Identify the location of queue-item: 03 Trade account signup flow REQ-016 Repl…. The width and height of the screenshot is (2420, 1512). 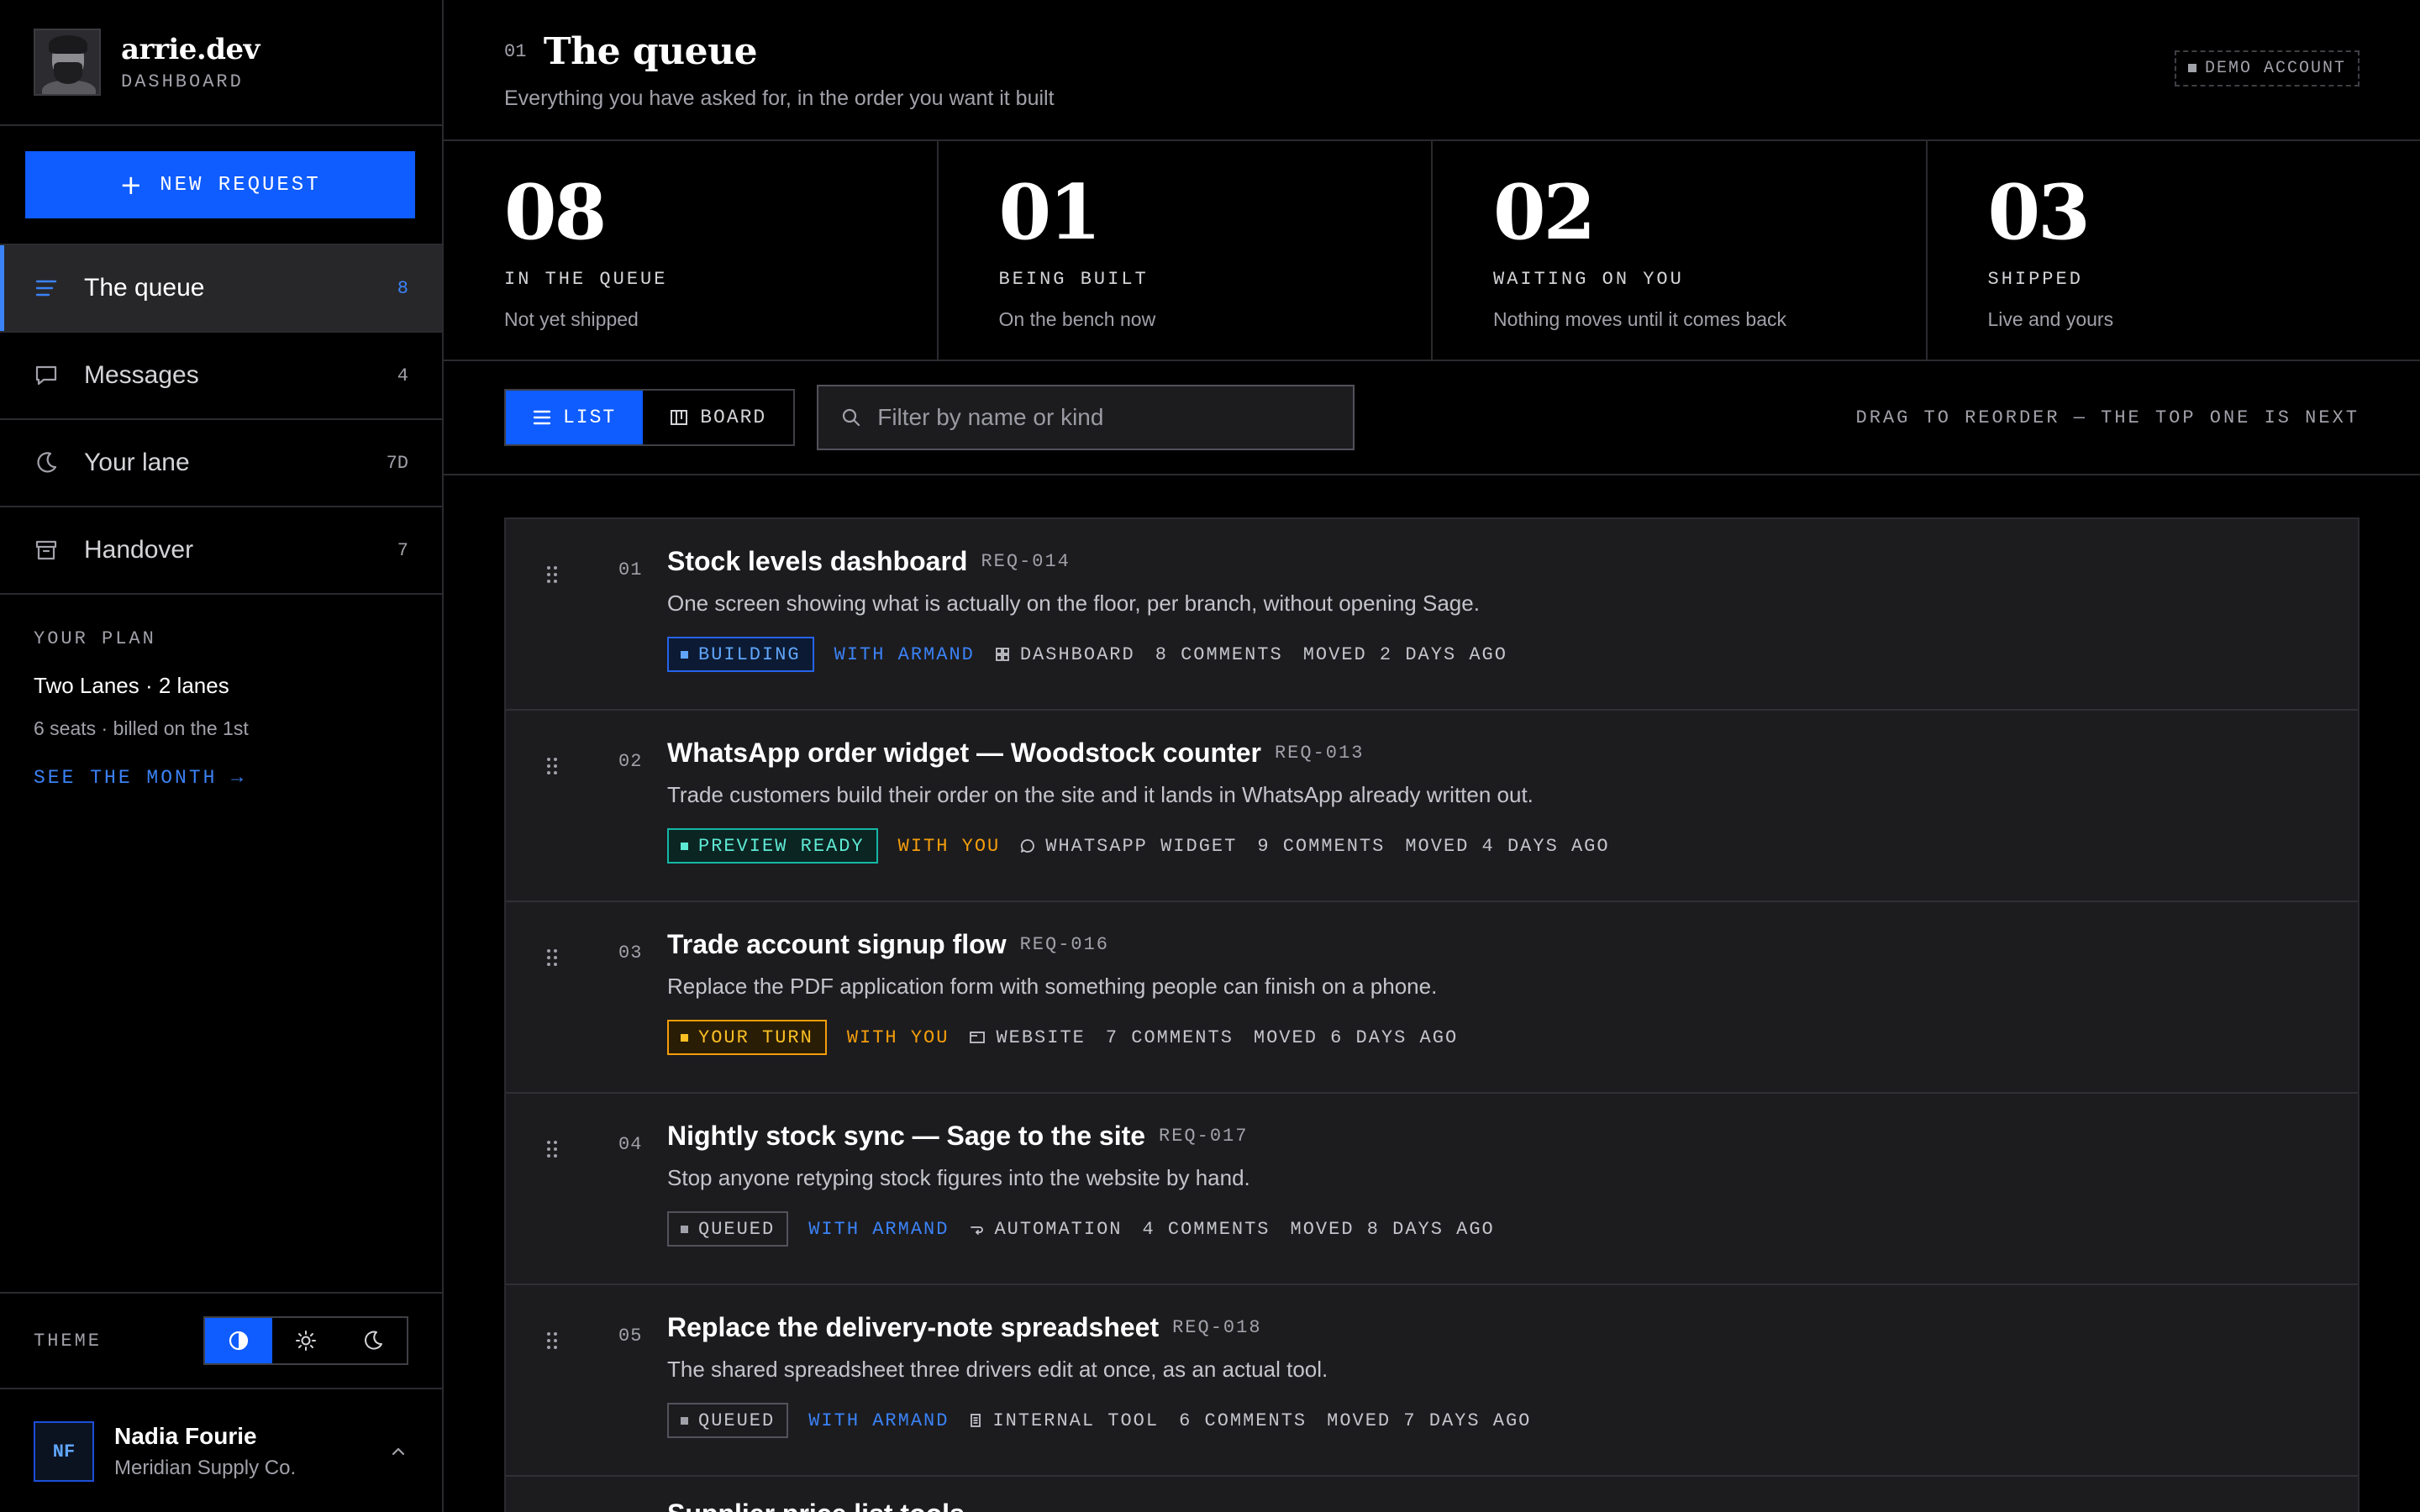
(1432, 998).